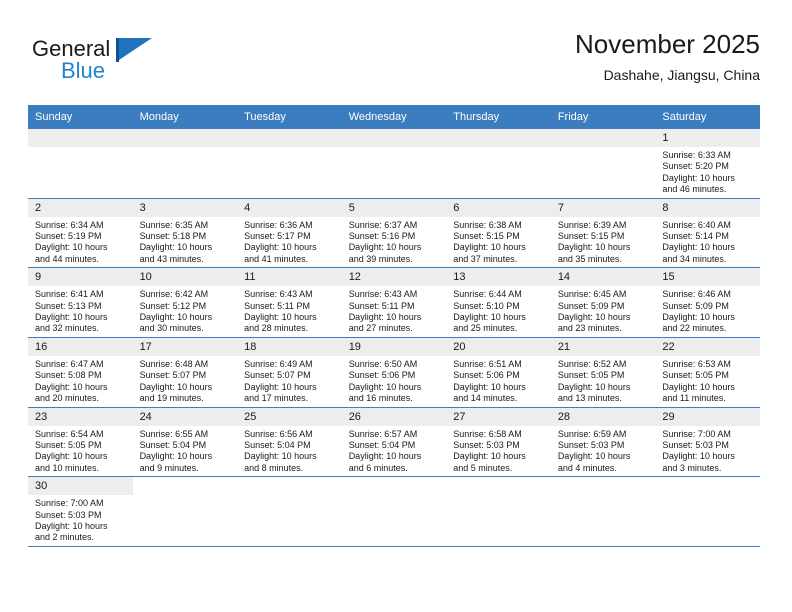 The image size is (792, 612). Describe the element at coordinates (603, 277) in the screenshot. I see `day-number: 14` at that location.